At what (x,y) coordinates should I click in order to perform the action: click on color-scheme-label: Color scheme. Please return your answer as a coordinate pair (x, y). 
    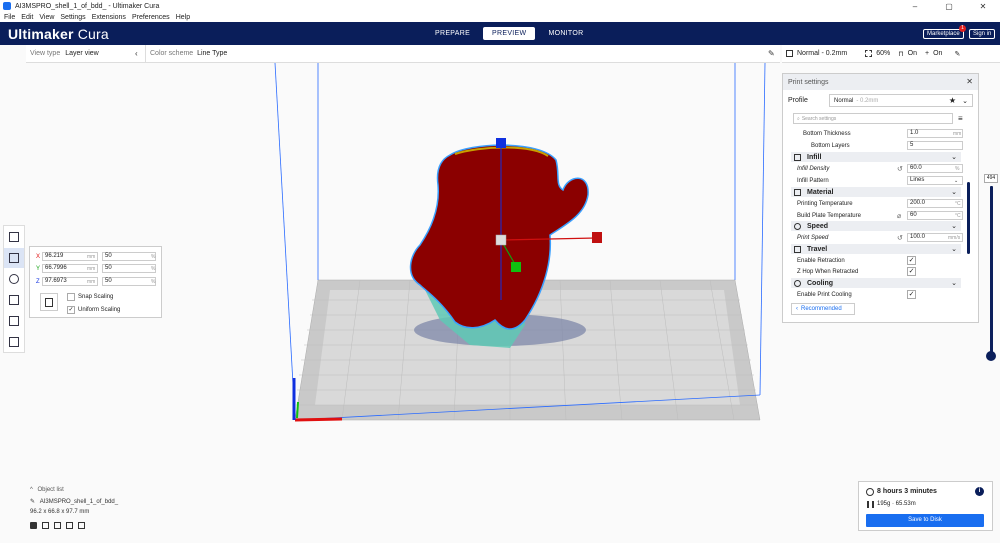
    Looking at the image, I should click on (172, 53).